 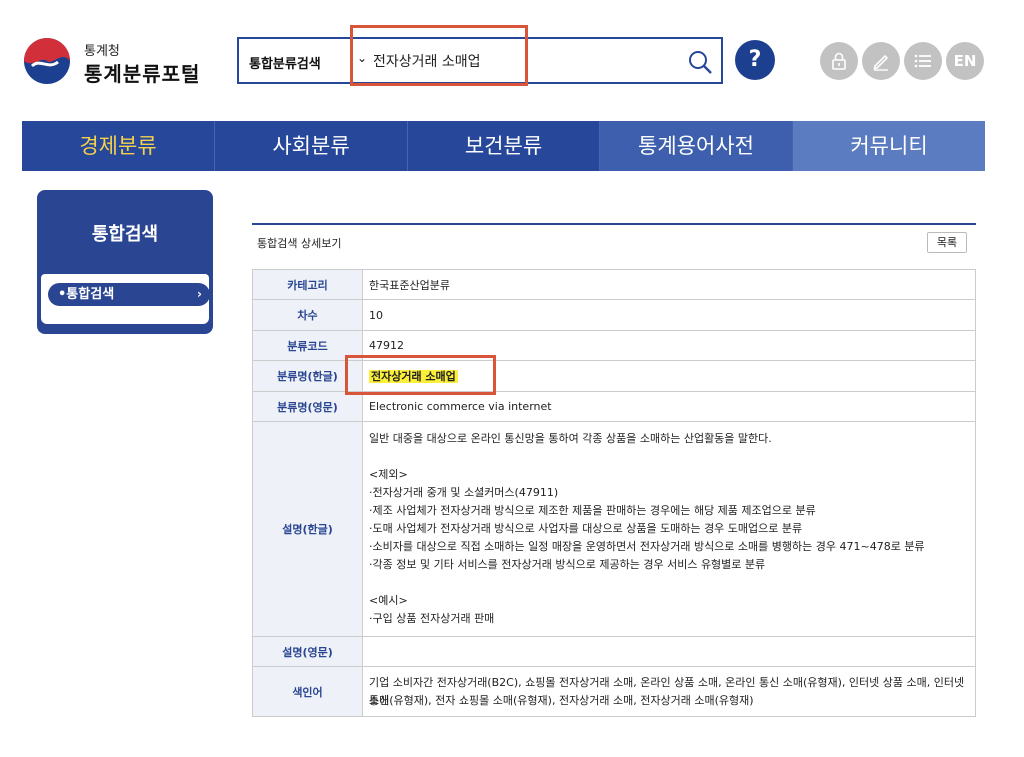 What do you see at coordinates (614, 224) in the screenshot?
I see `content-divider` at bounding box center [614, 224].